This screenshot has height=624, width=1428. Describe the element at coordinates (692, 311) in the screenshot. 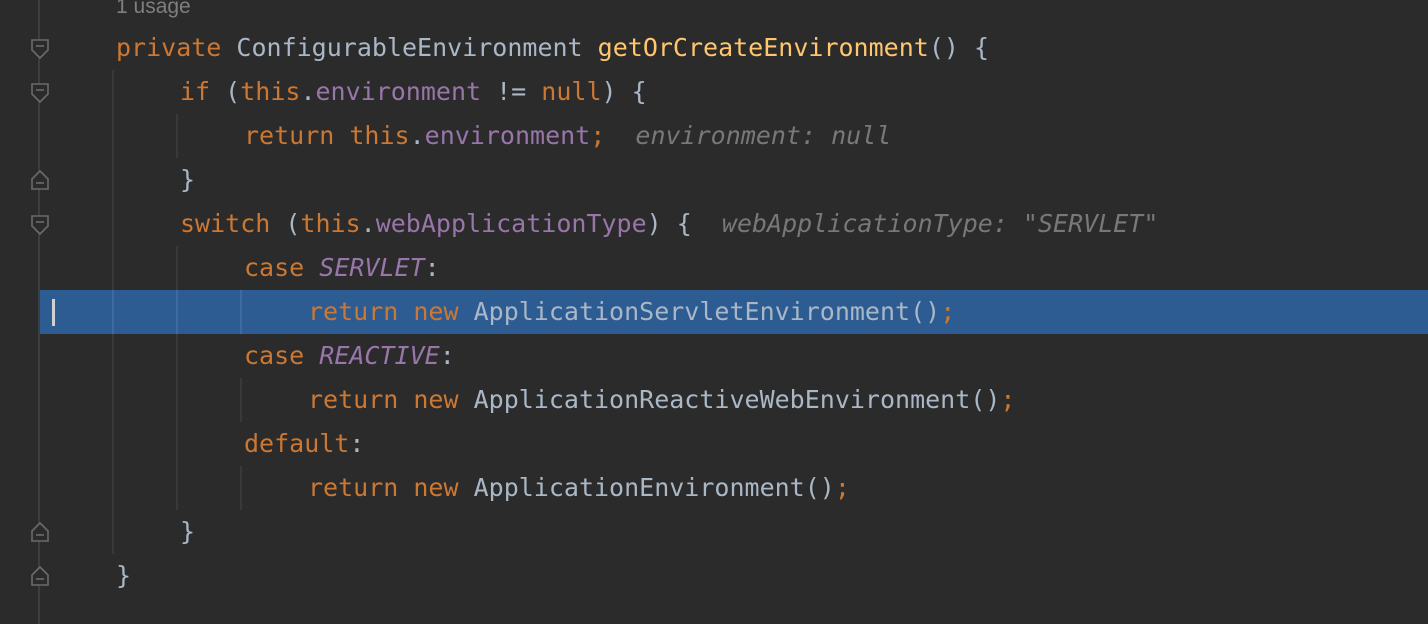

I see `class-name: ApplicationServletEnvironment` at that location.